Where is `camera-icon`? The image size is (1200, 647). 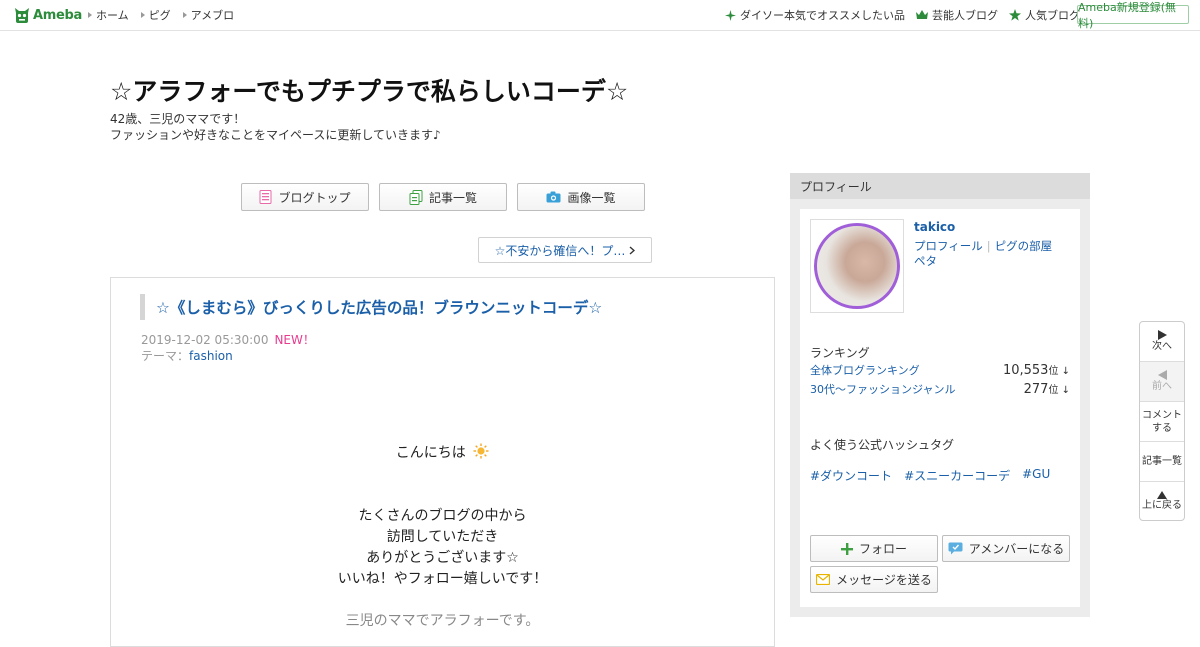
camera-icon is located at coordinates (553, 197).